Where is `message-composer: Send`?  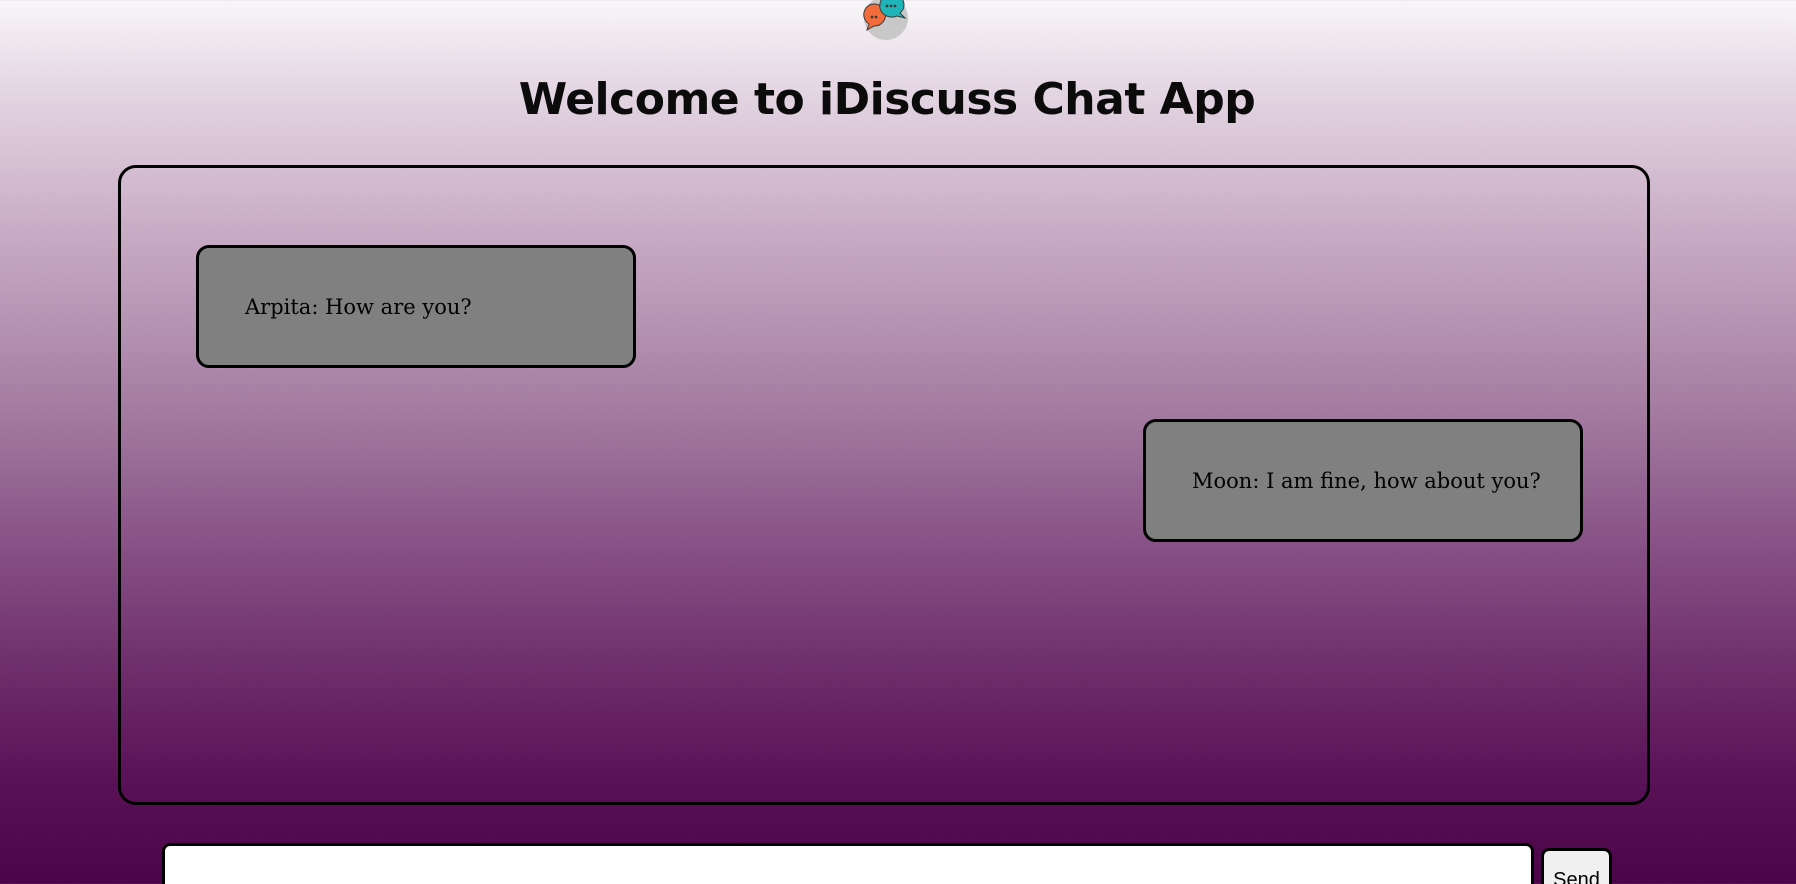
message-composer: Send is located at coordinates (887, 863).